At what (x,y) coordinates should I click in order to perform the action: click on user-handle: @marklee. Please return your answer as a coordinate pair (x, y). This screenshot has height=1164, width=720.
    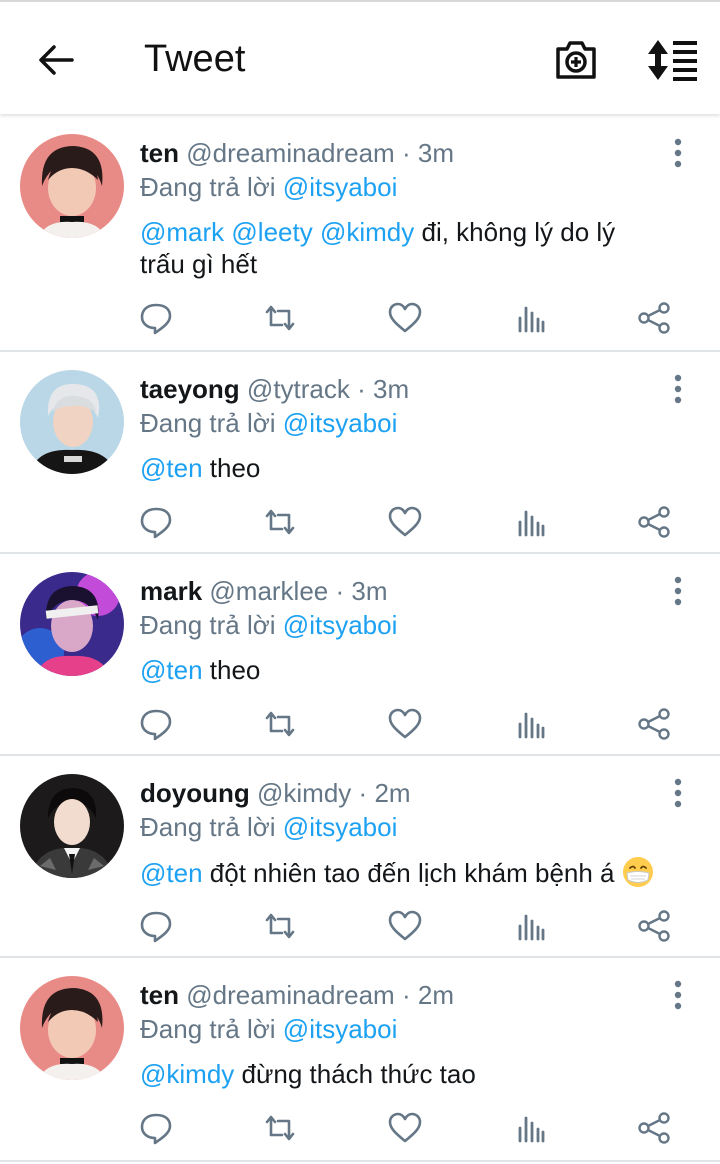
    Looking at the image, I should click on (268, 591).